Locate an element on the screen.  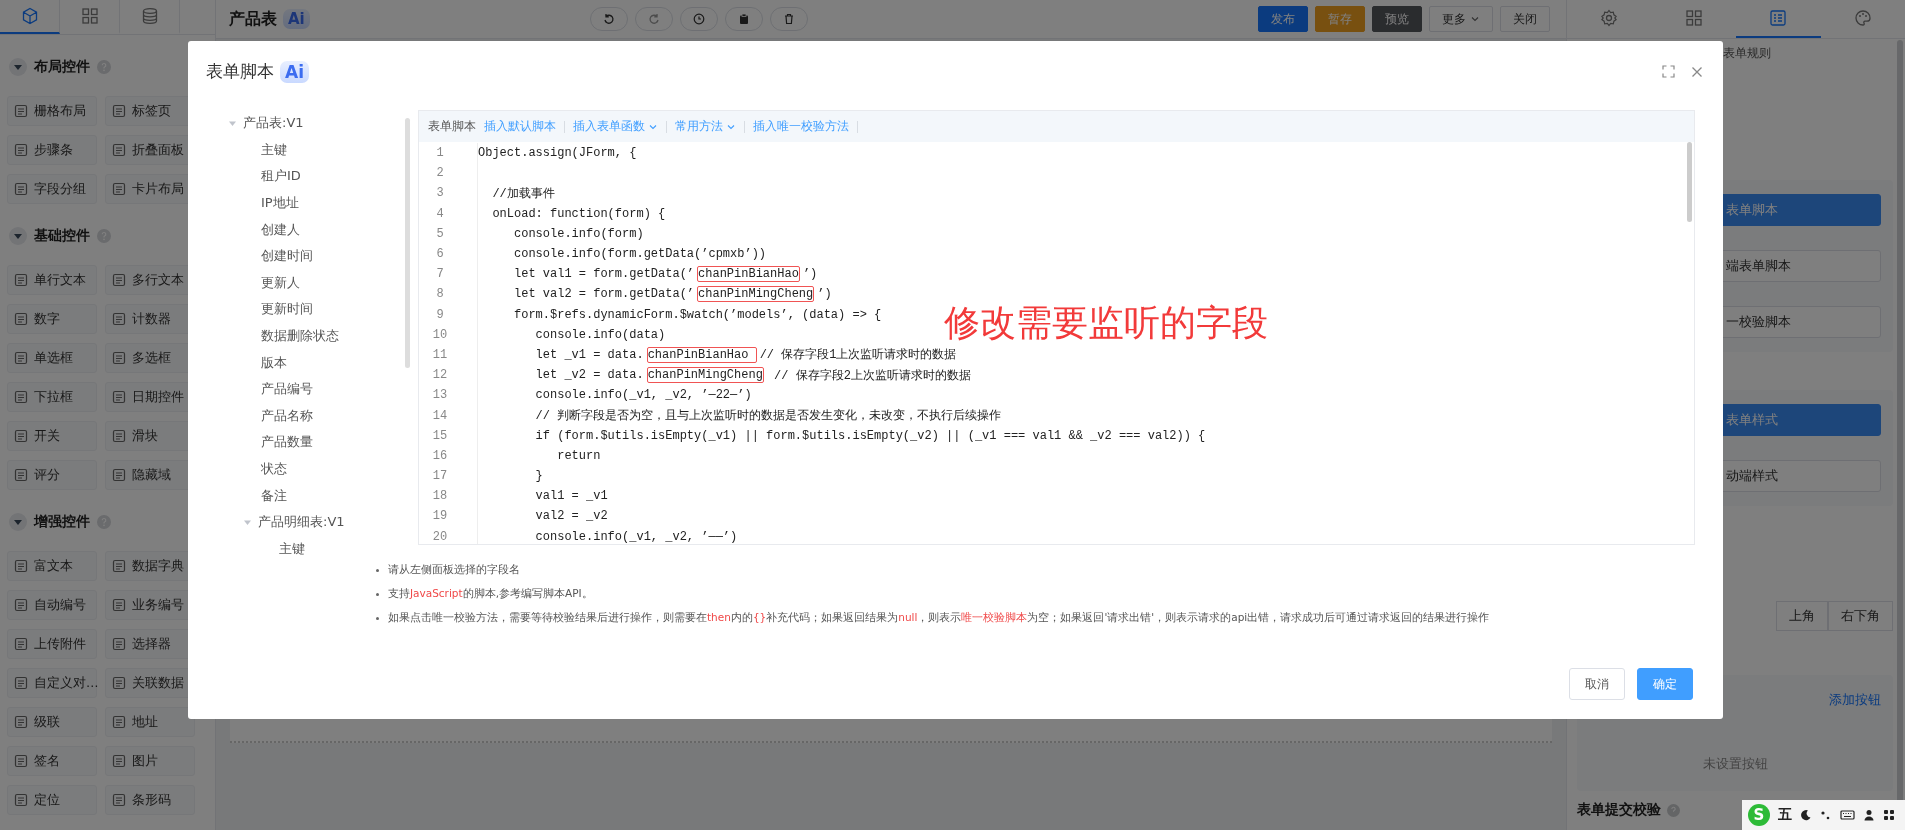
widget-item: 评分 is located at coordinates (52, 475).